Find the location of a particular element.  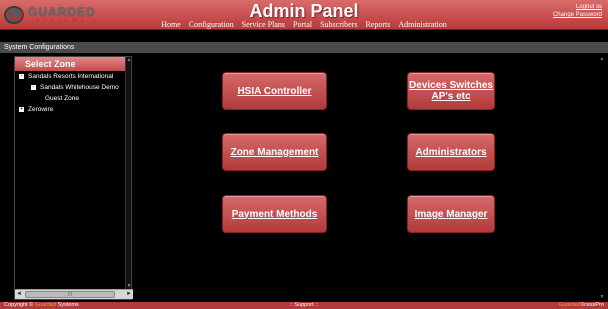

nav-subscribers: Subscribers is located at coordinates (338, 24).